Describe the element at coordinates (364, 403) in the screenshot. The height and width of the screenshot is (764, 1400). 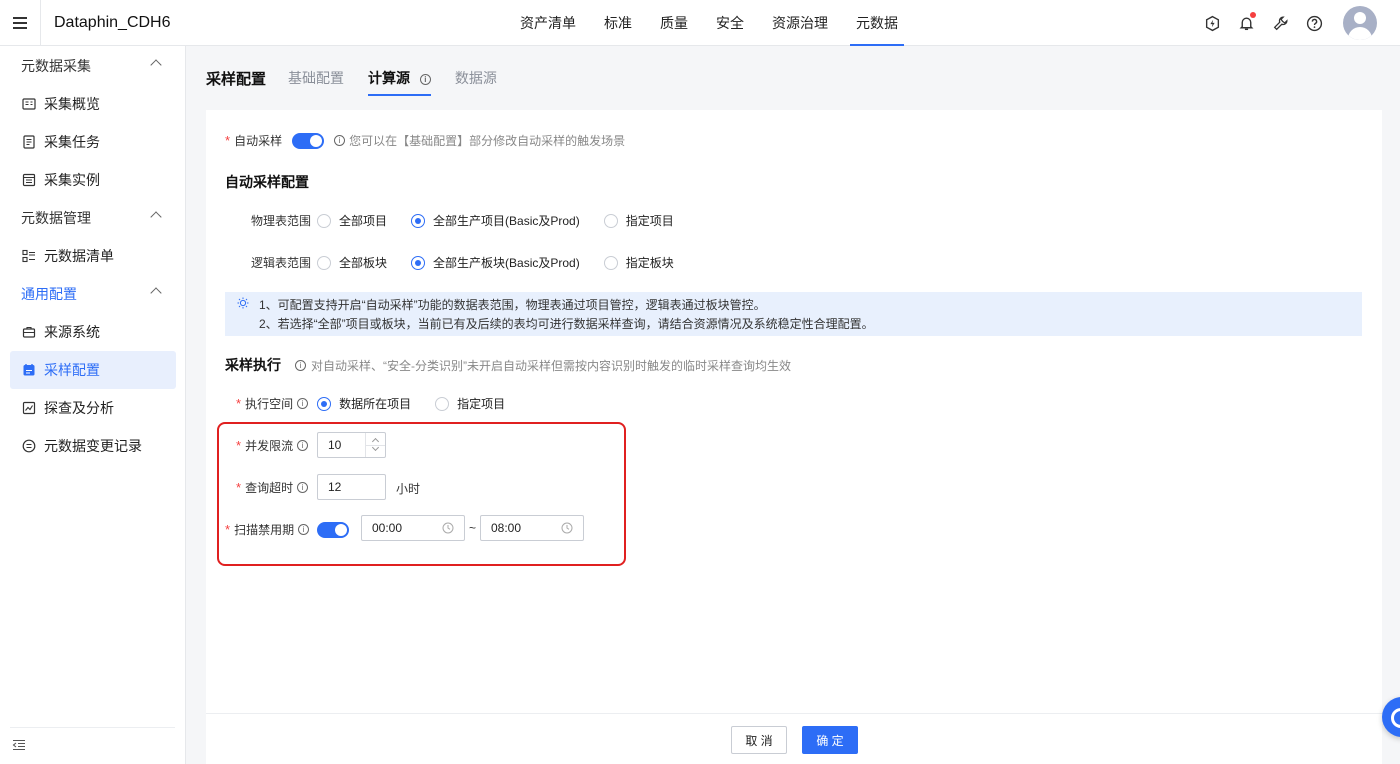
I see `radio-data-project: 数据所在项目` at that location.